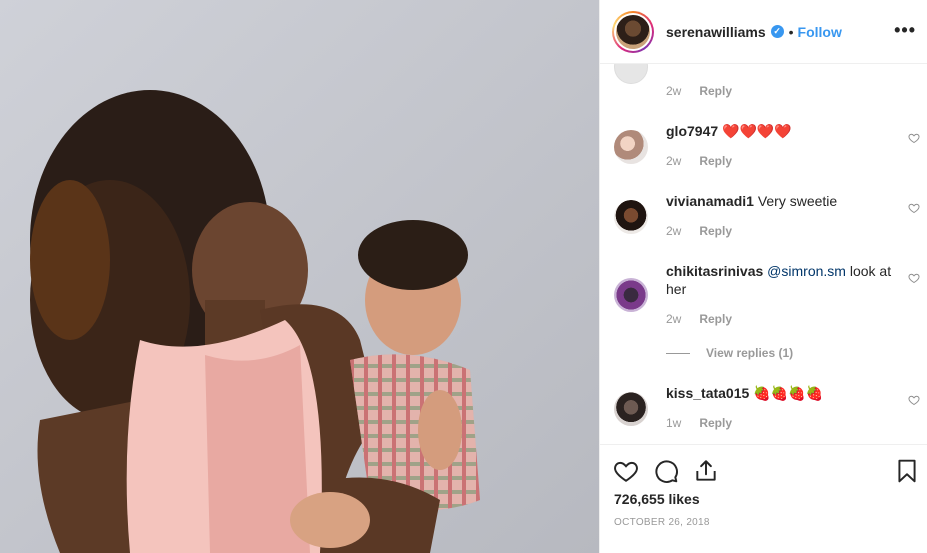  I want to click on comment-mention-link: @simron.sm, so click(806, 271).